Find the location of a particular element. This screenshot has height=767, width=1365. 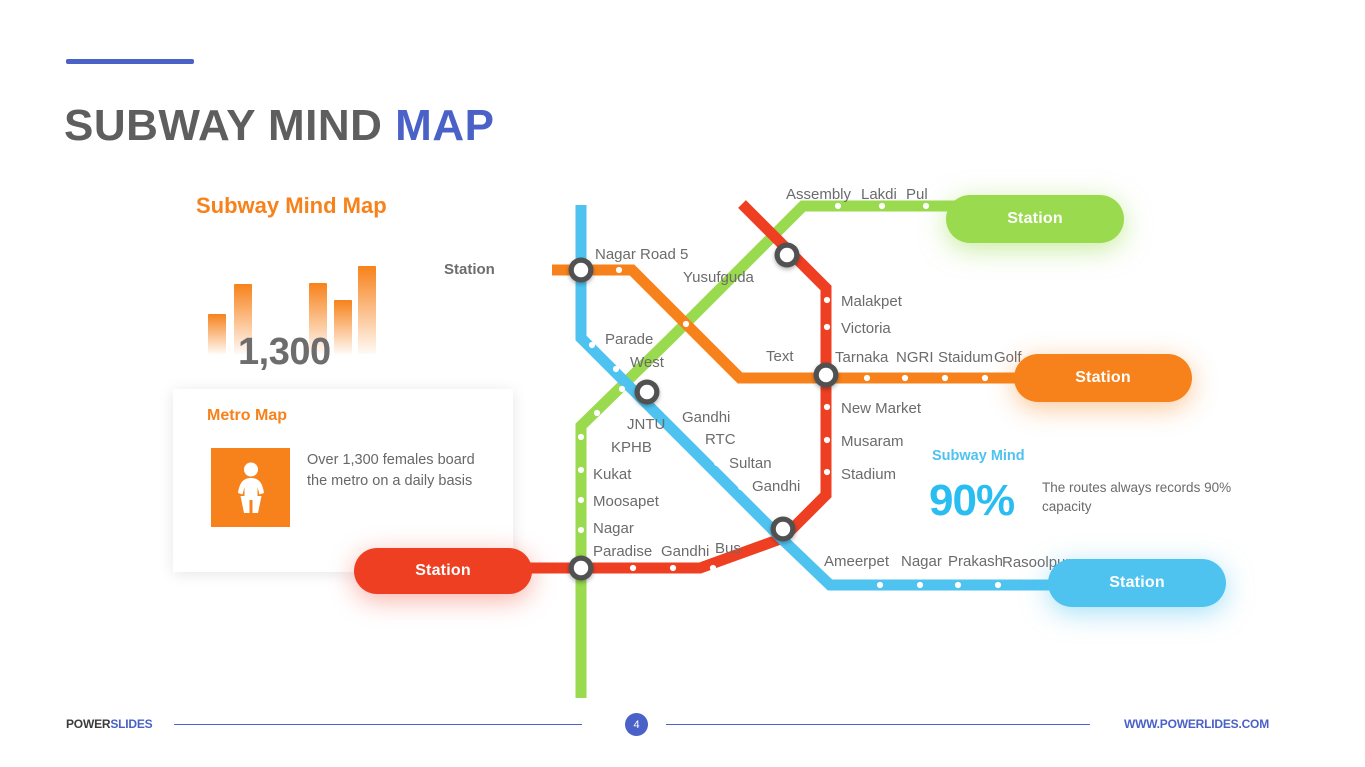

map-label-lakdi: Lakdi is located at coordinates (879, 194).